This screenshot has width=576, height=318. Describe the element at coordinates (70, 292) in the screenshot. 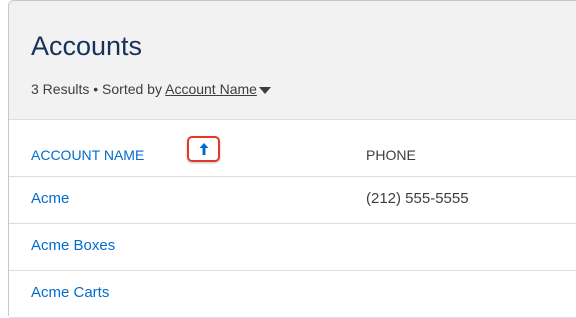

I see `account-name-link: Acme Carts` at that location.